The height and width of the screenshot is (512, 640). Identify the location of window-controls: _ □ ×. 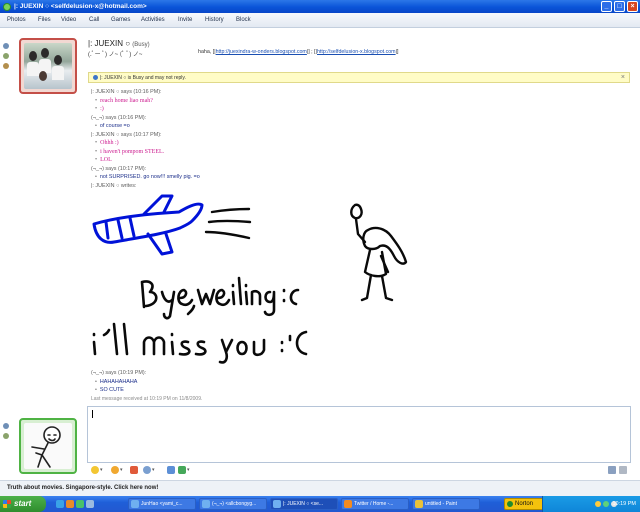
(619, 6).